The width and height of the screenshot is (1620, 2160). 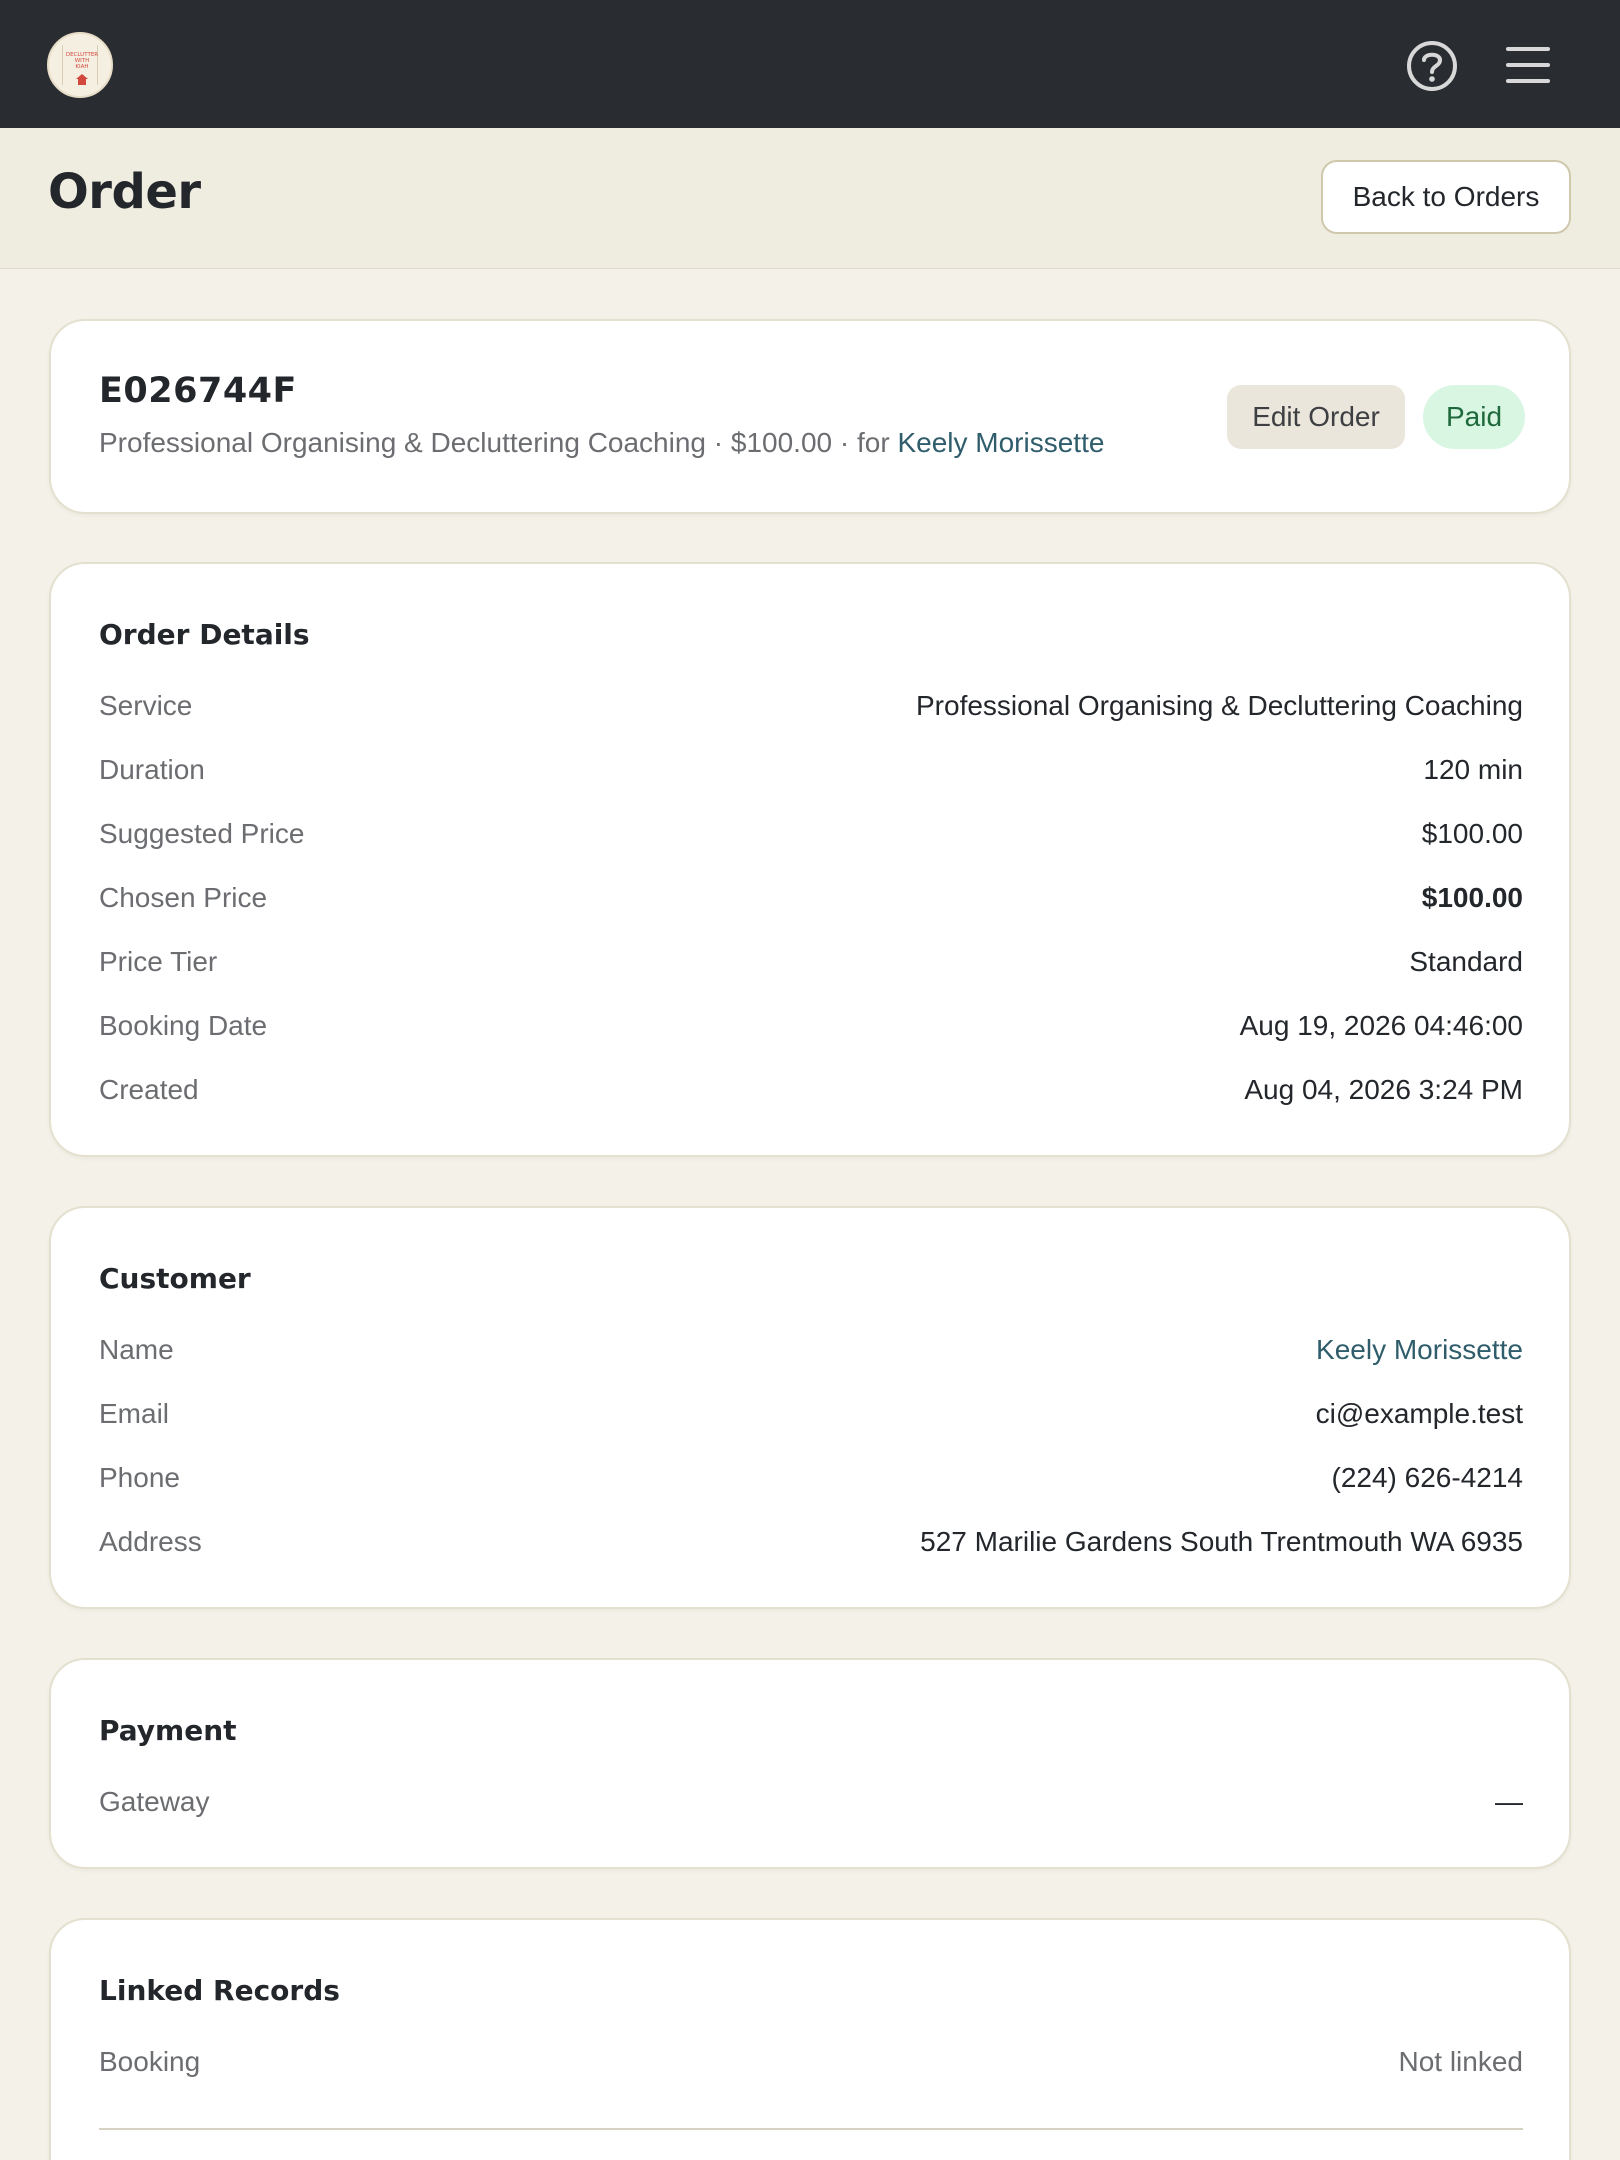 What do you see at coordinates (150, 2061) in the screenshot?
I see `detail-label: Booking` at bounding box center [150, 2061].